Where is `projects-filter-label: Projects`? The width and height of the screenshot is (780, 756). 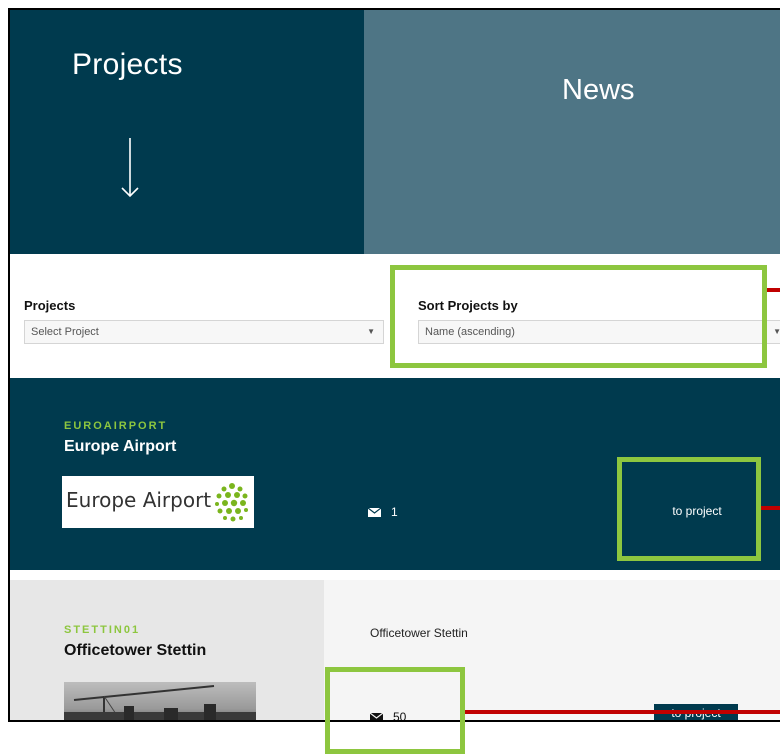
projects-filter-label: Projects is located at coordinates (50, 305).